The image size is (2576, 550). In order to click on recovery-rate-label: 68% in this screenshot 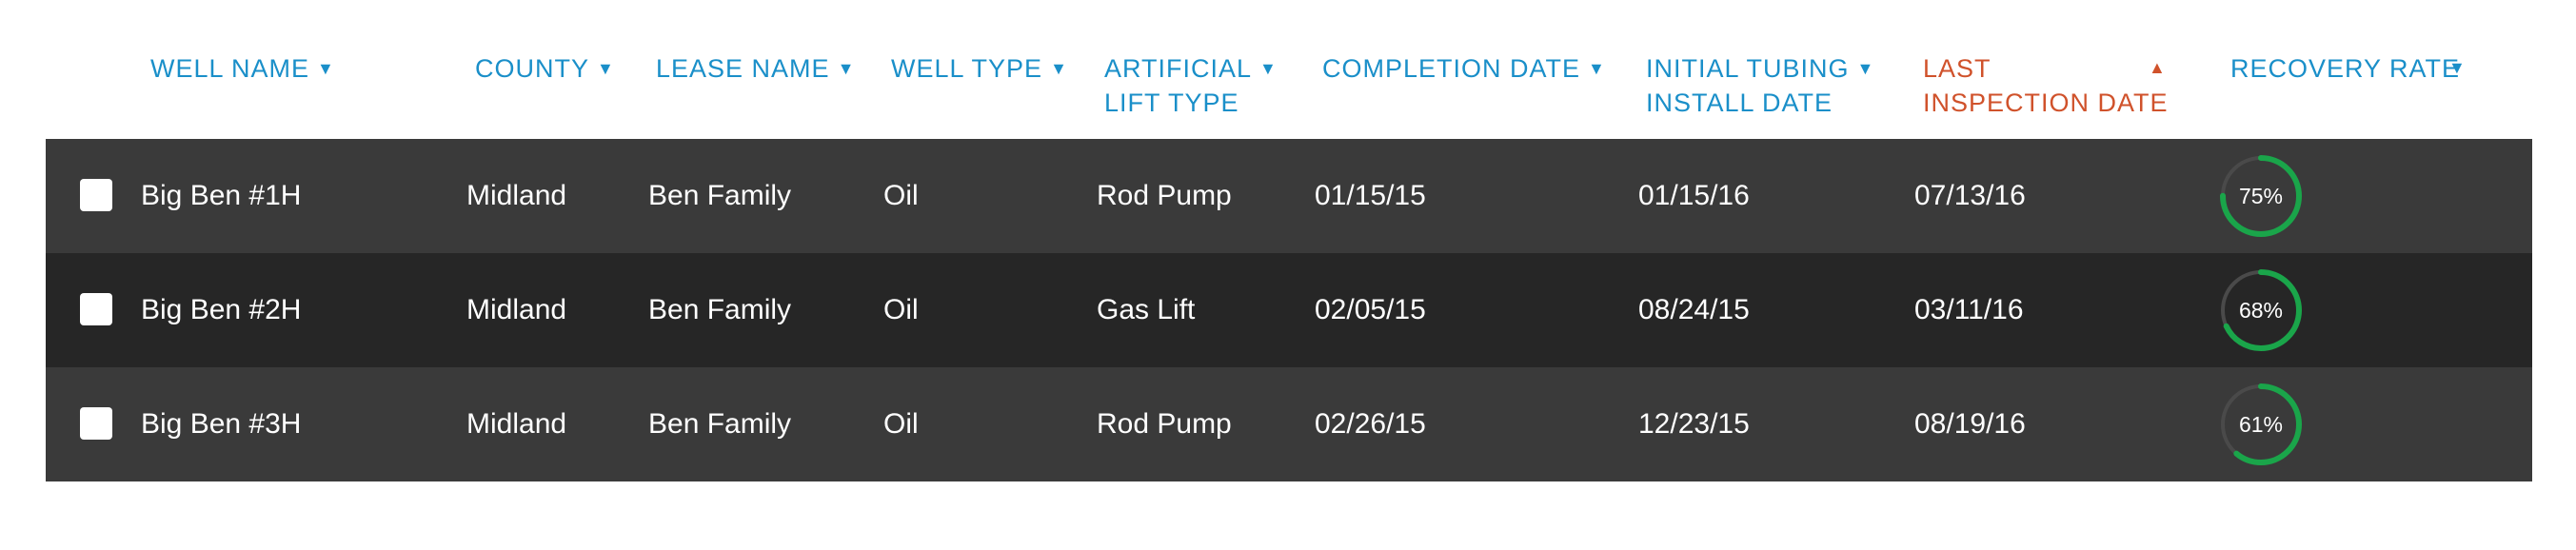, I will do `click(2261, 310)`.